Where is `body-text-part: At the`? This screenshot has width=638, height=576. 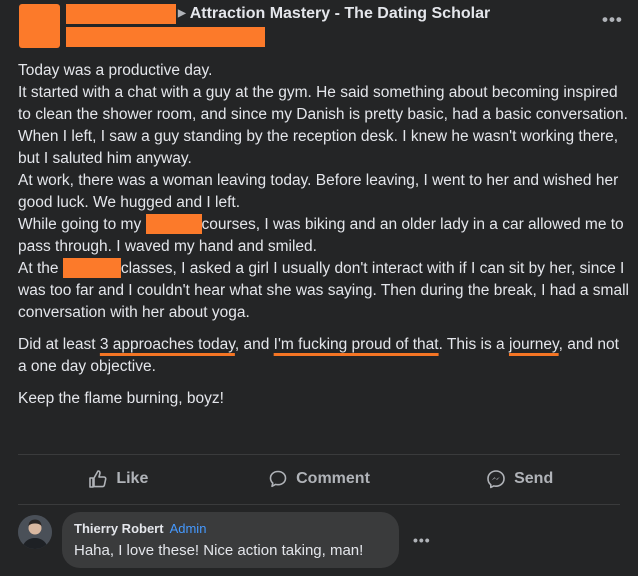
body-text-part: At the is located at coordinates (40, 268).